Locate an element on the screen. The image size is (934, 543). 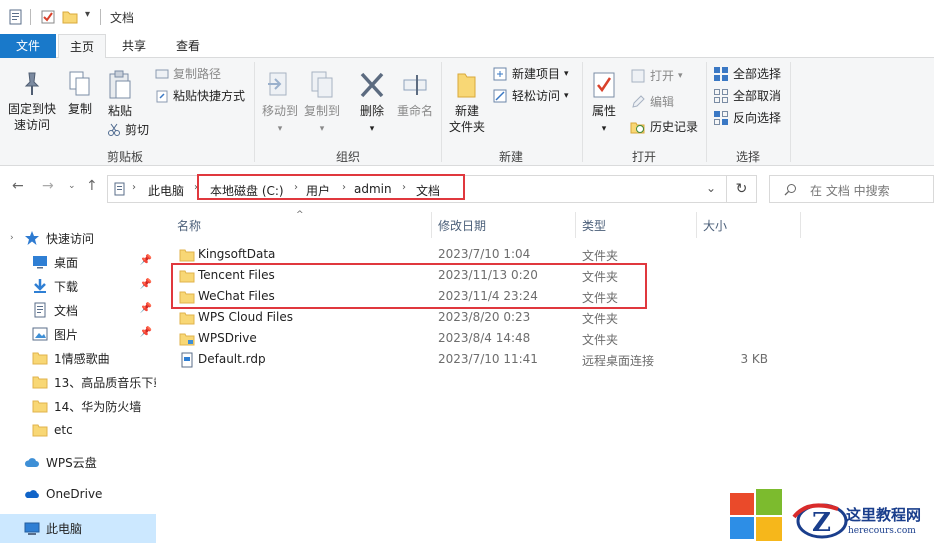
address-dropdown-icon: ⌄ is located at coordinates (711, 188).